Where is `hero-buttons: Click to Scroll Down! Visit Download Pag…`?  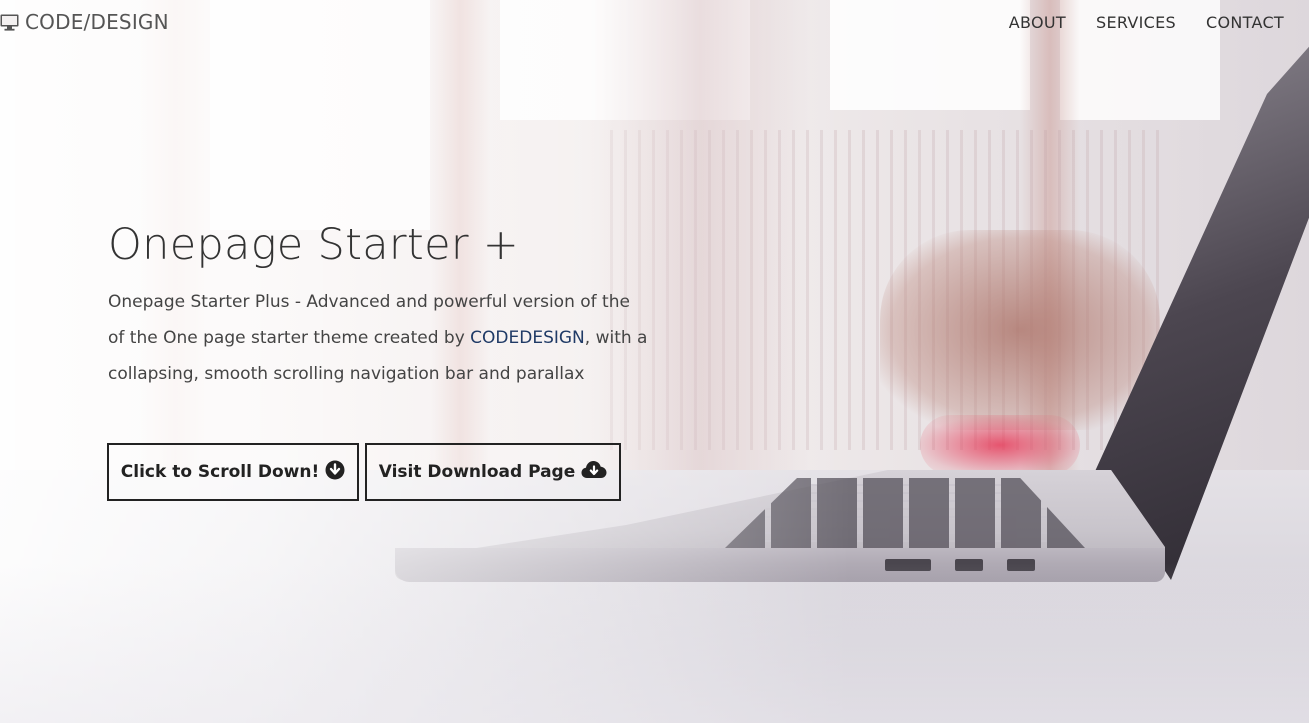 hero-buttons: Click to Scroll Down! Visit Download Pag… is located at coordinates (364, 472).